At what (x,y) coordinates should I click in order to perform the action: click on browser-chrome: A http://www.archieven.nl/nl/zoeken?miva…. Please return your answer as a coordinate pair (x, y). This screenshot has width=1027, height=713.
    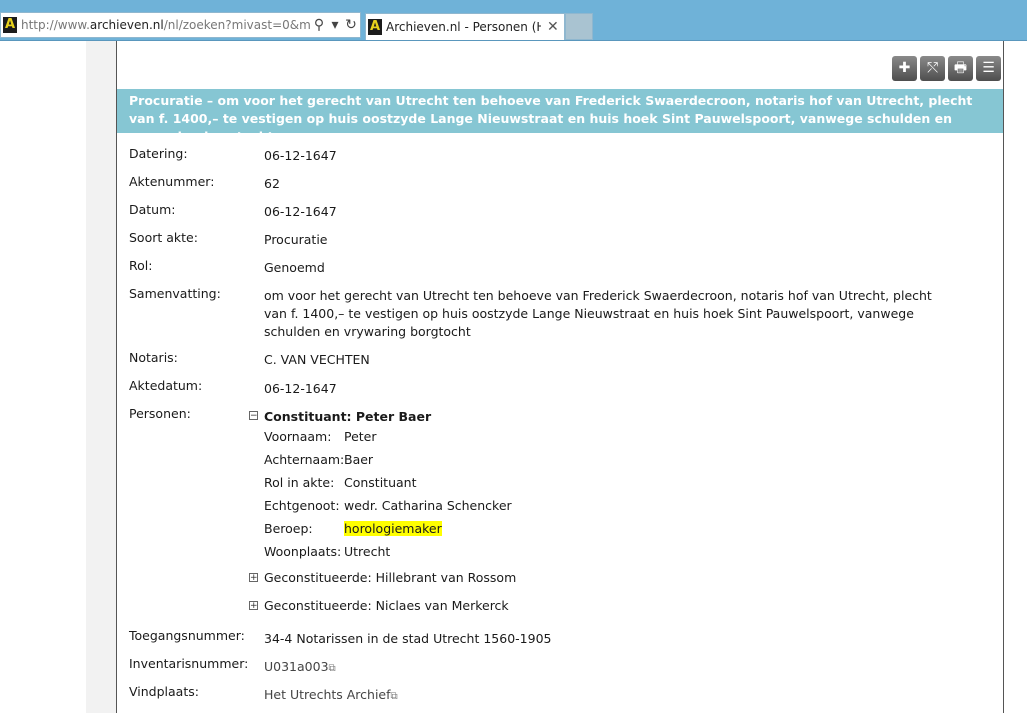
    Looking at the image, I should click on (513, 20).